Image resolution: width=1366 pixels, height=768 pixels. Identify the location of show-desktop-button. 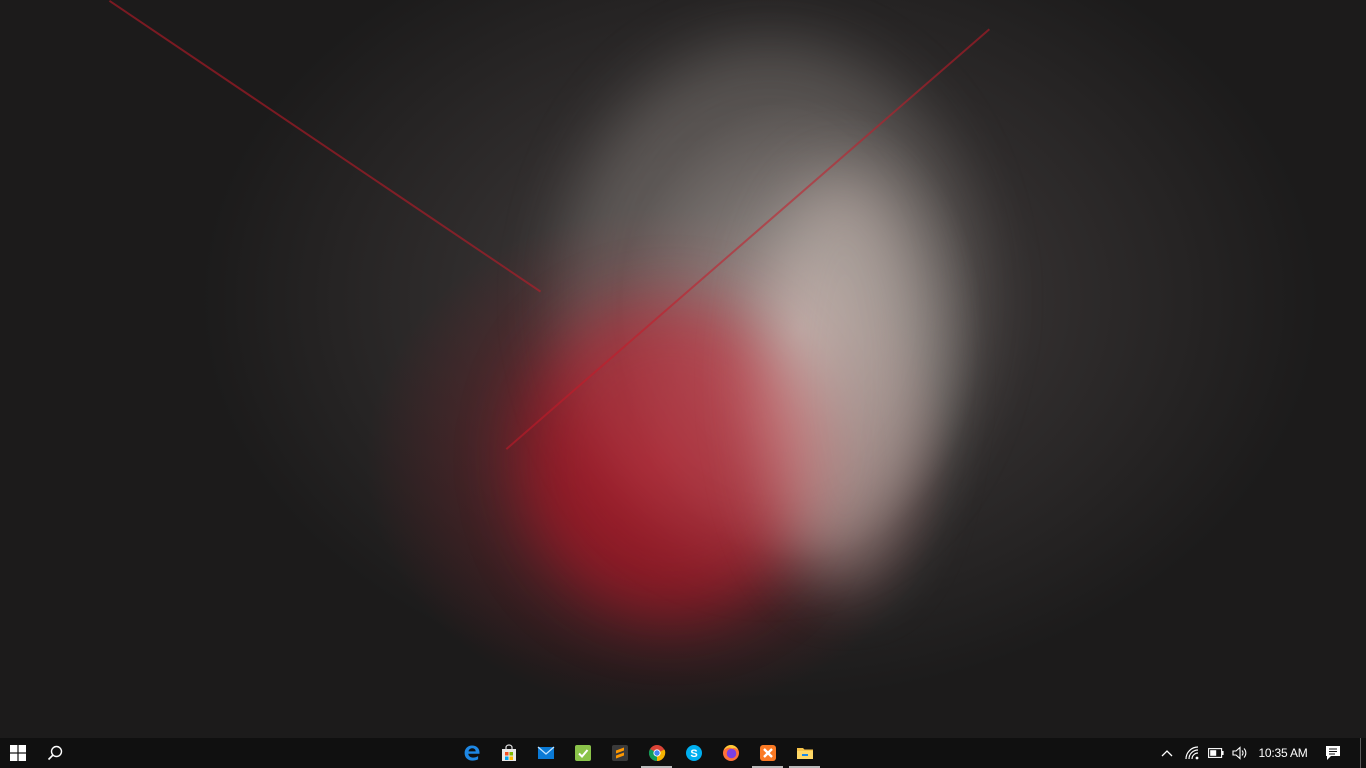
(1363, 753).